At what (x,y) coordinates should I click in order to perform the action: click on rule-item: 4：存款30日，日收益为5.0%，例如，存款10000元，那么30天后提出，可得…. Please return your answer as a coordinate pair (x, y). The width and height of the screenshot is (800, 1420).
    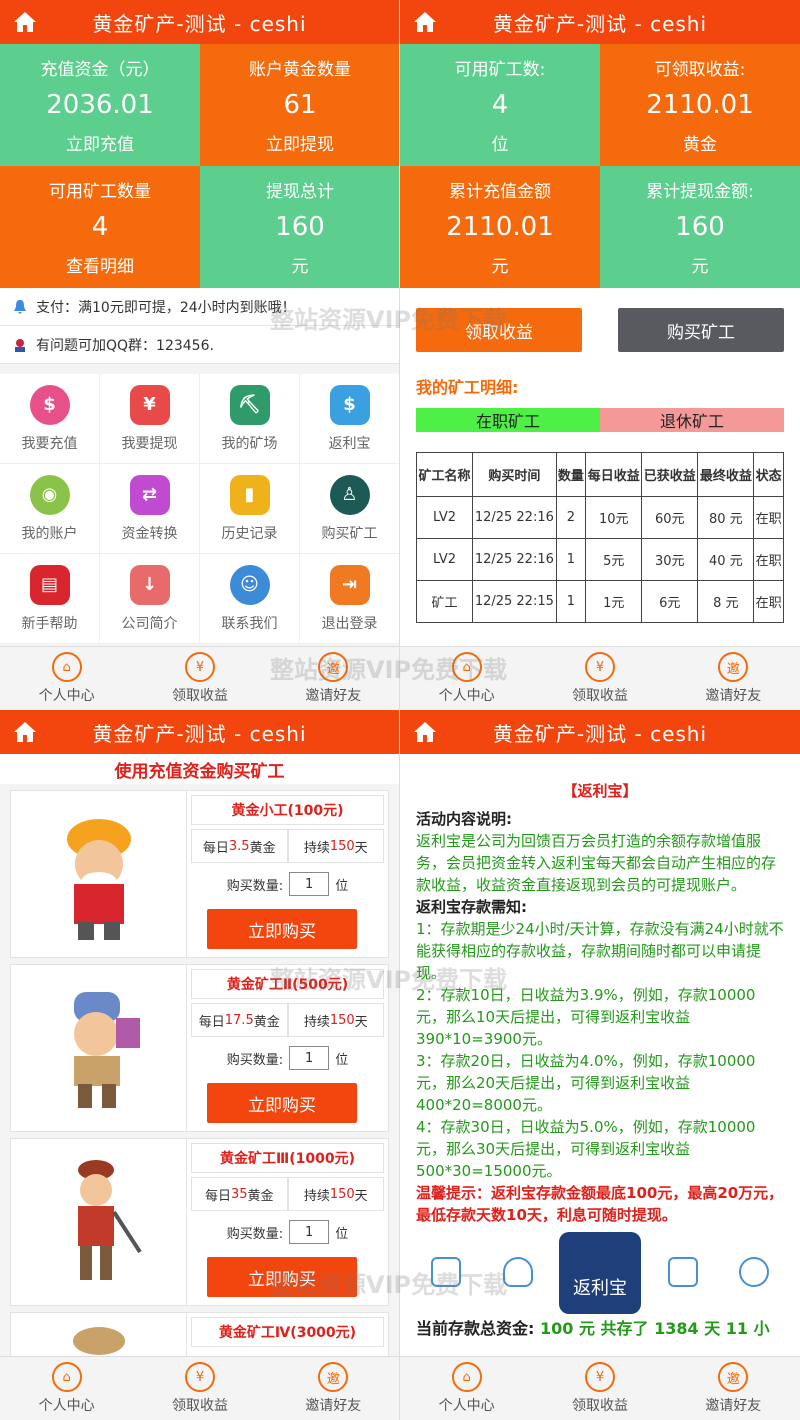
    Looking at the image, I should click on (586, 1149).